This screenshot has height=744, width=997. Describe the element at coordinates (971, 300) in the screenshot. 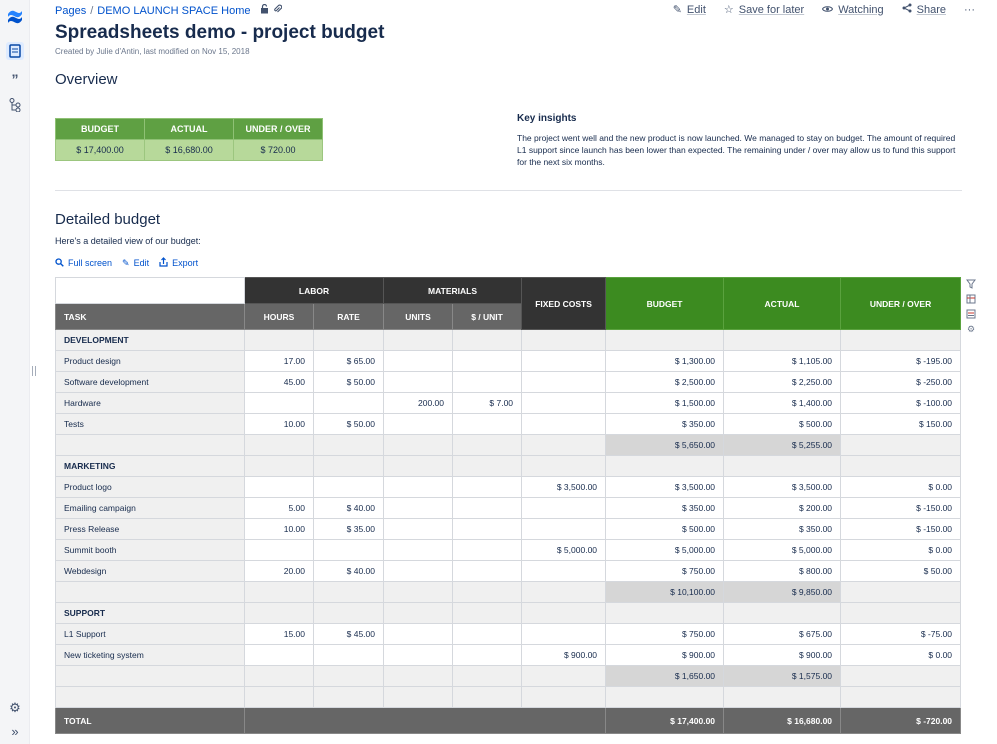

I see `table-icon` at that location.